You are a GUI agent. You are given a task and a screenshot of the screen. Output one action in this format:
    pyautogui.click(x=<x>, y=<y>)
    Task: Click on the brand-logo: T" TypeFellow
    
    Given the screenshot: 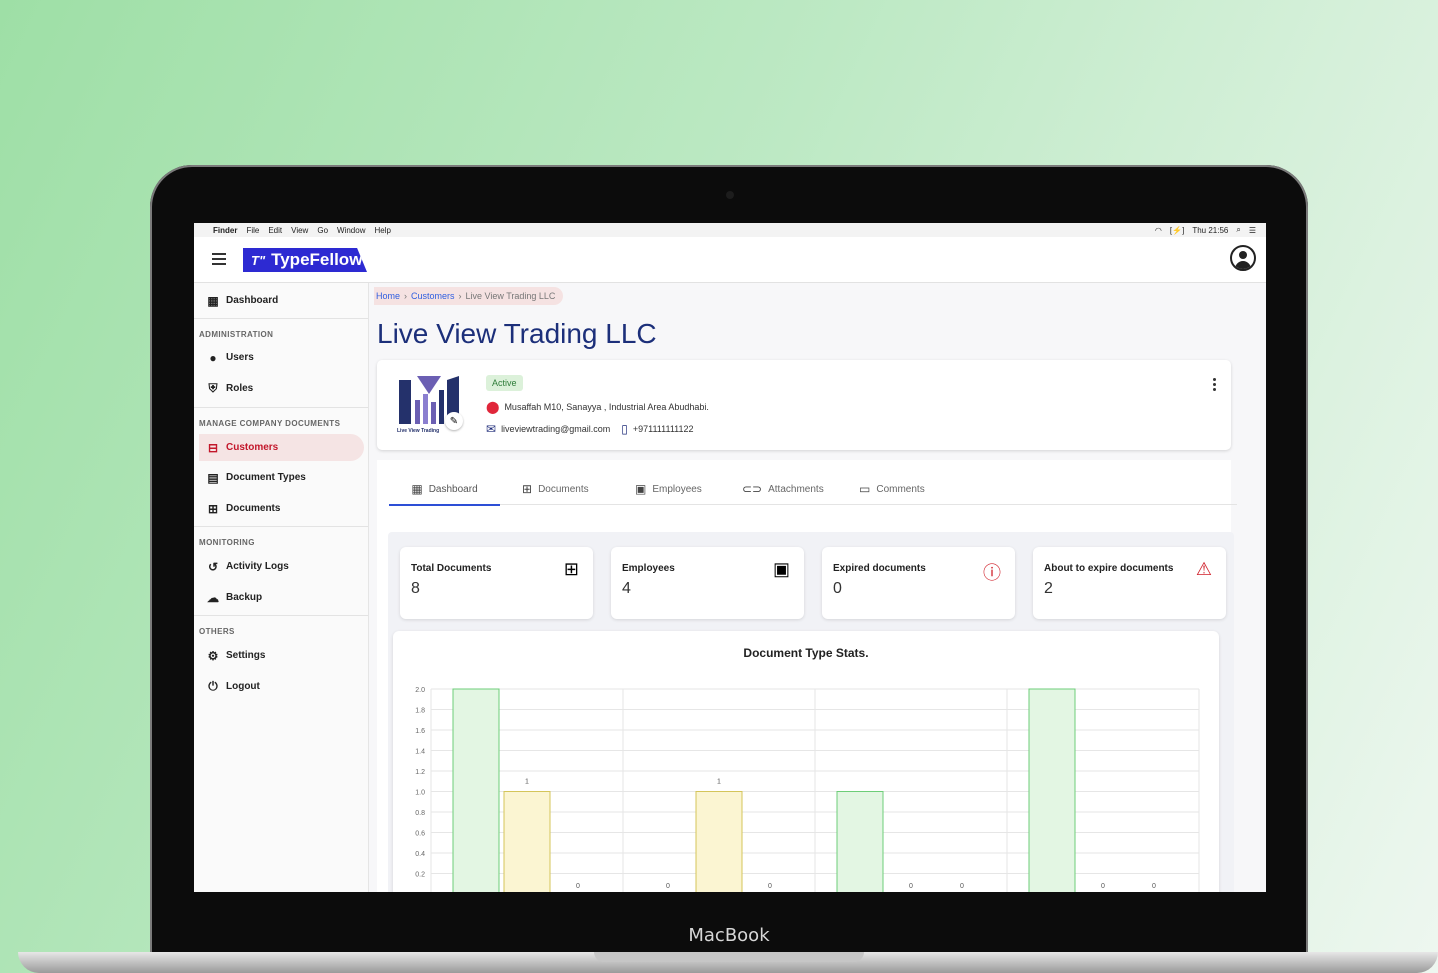 What is the action you would take?
    pyautogui.click(x=305, y=260)
    